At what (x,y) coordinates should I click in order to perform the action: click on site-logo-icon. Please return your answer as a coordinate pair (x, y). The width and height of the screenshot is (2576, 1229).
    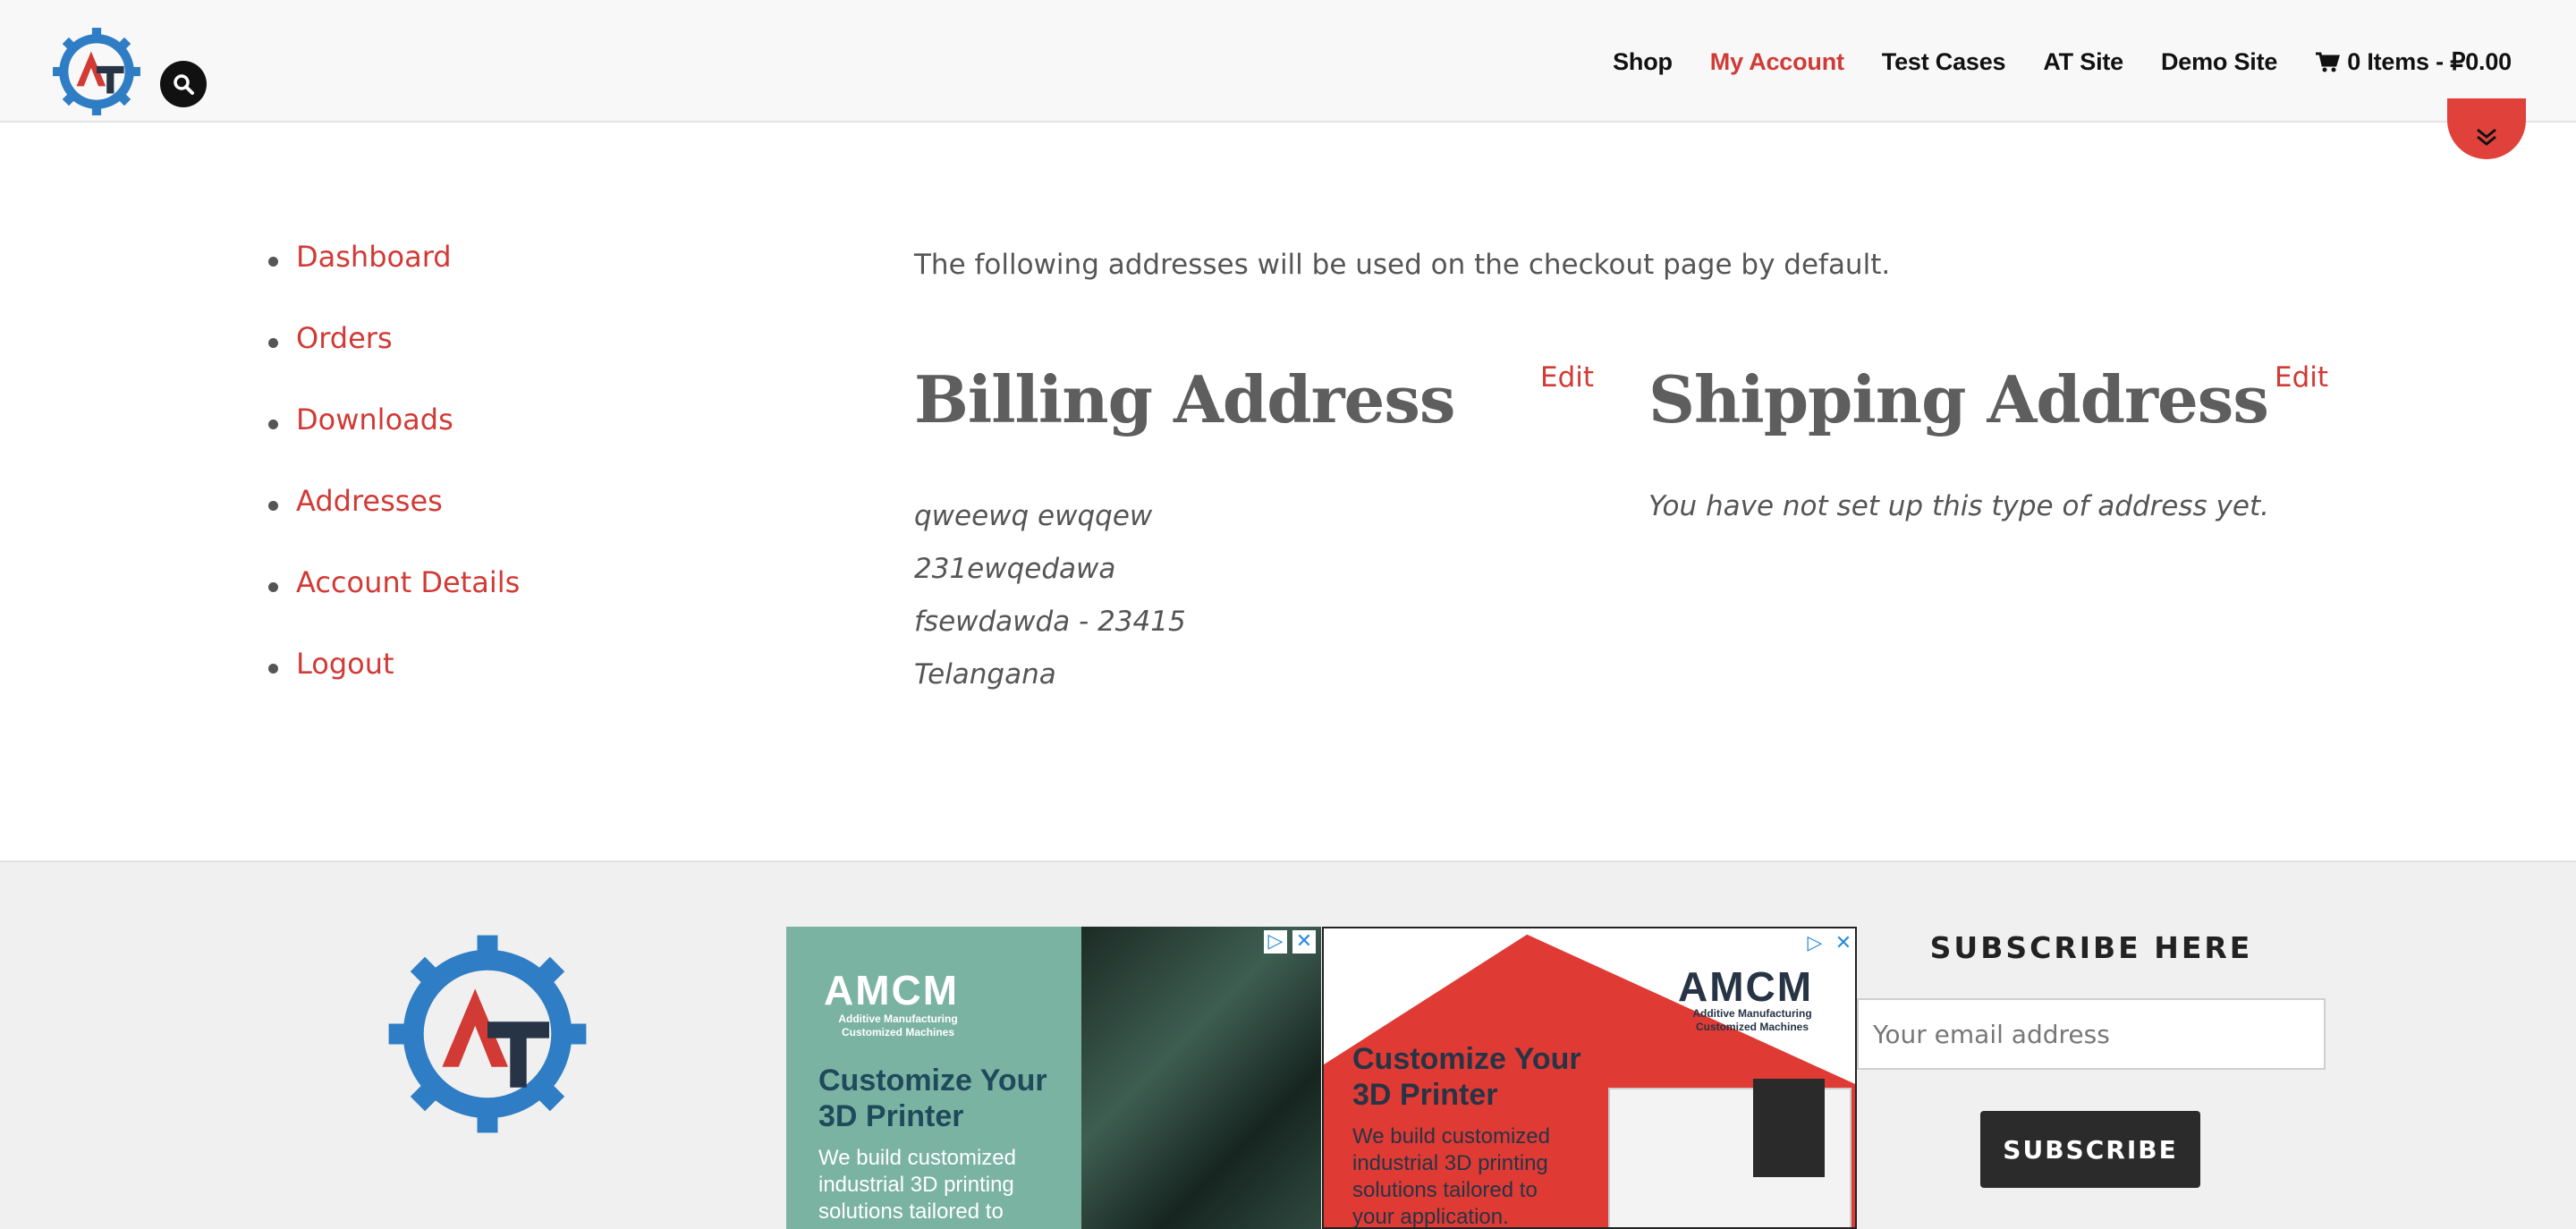
    Looking at the image, I should click on (96, 71).